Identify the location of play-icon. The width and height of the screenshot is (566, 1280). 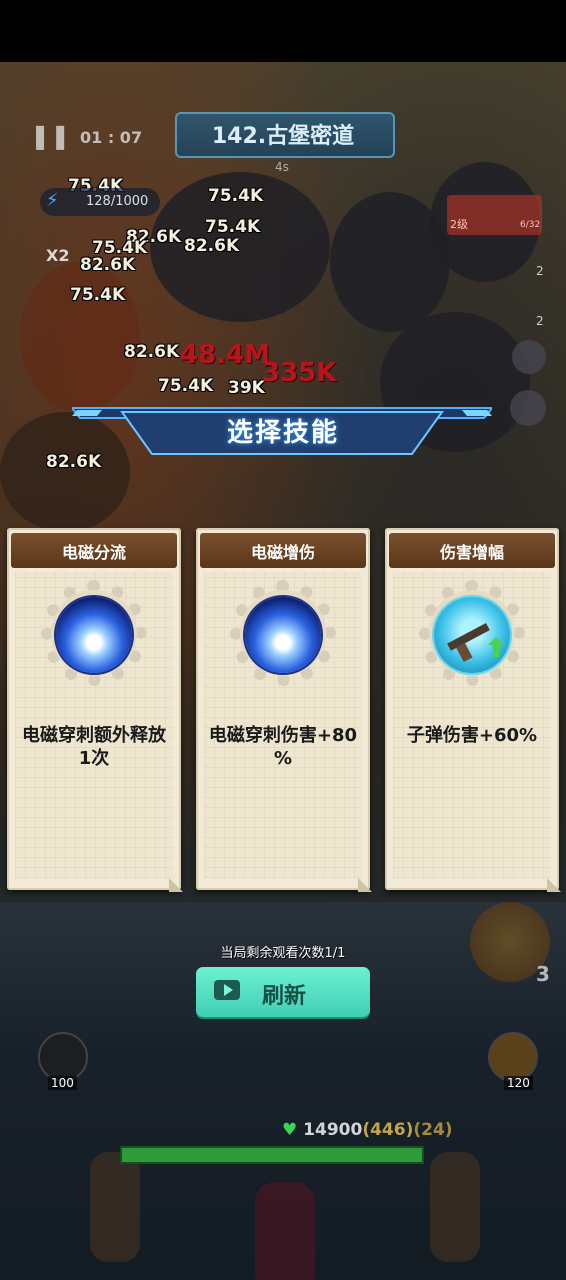
(228, 990).